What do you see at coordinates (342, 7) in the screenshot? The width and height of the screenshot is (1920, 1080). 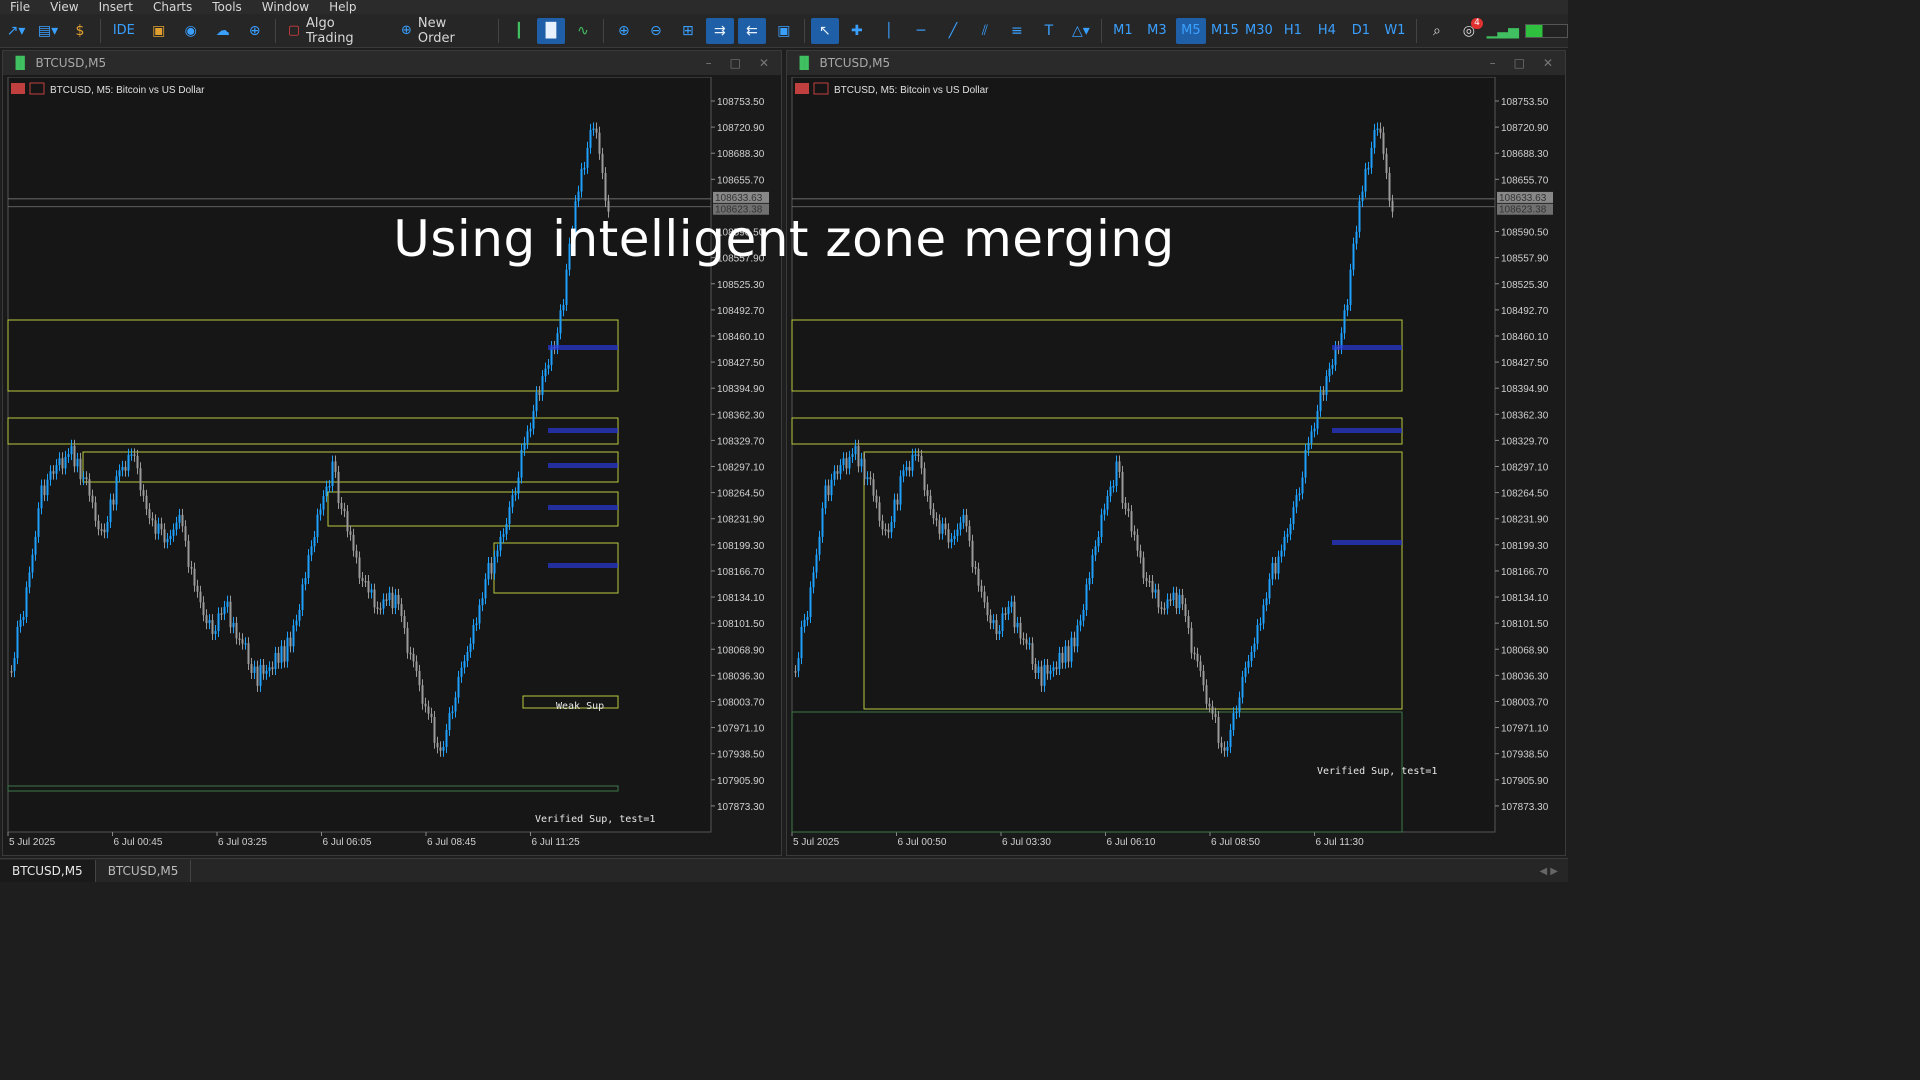 I see `menu-help: Help` at bounding box center [342, 7].